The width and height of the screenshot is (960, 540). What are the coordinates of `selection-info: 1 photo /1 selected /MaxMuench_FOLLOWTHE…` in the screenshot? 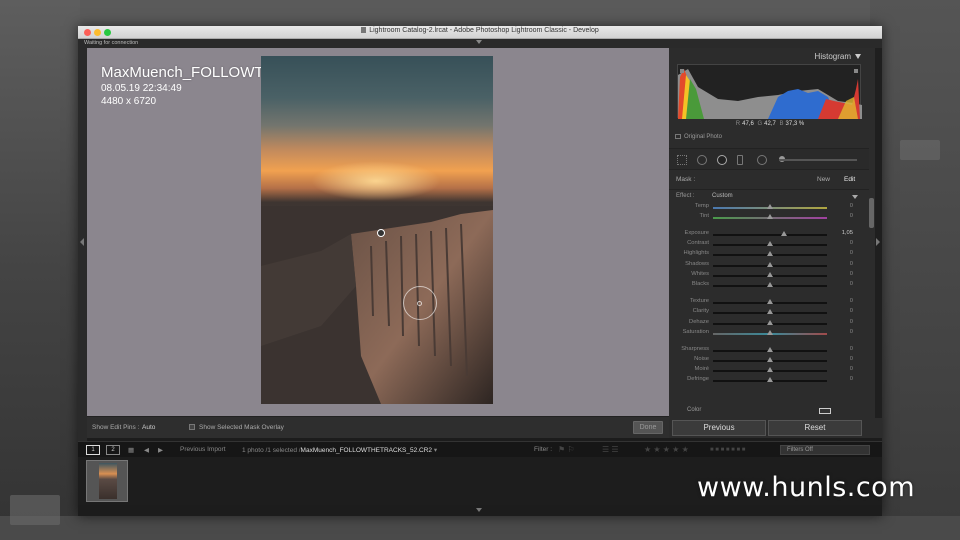 It's located at (339, 450).